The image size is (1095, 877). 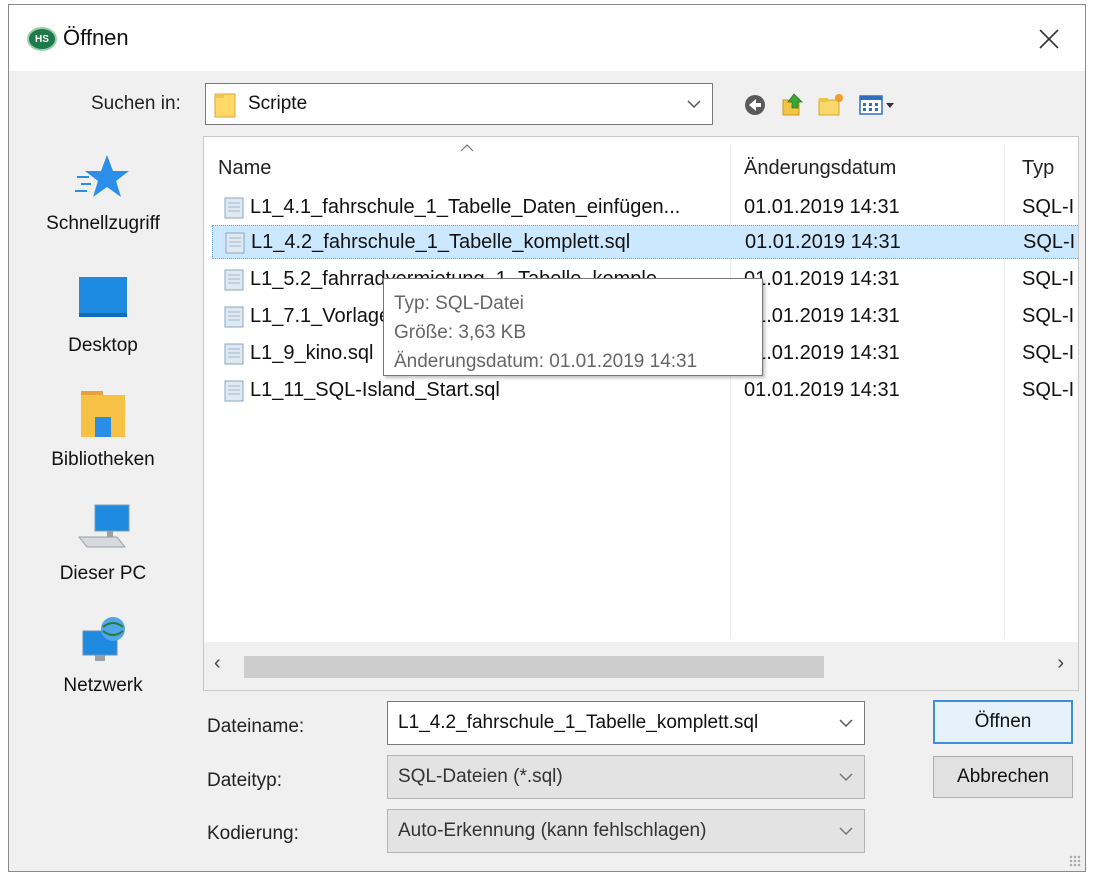 I want to click on sidebar-item-quick-access: Schnellzugriff, so click(x=103, y=193).